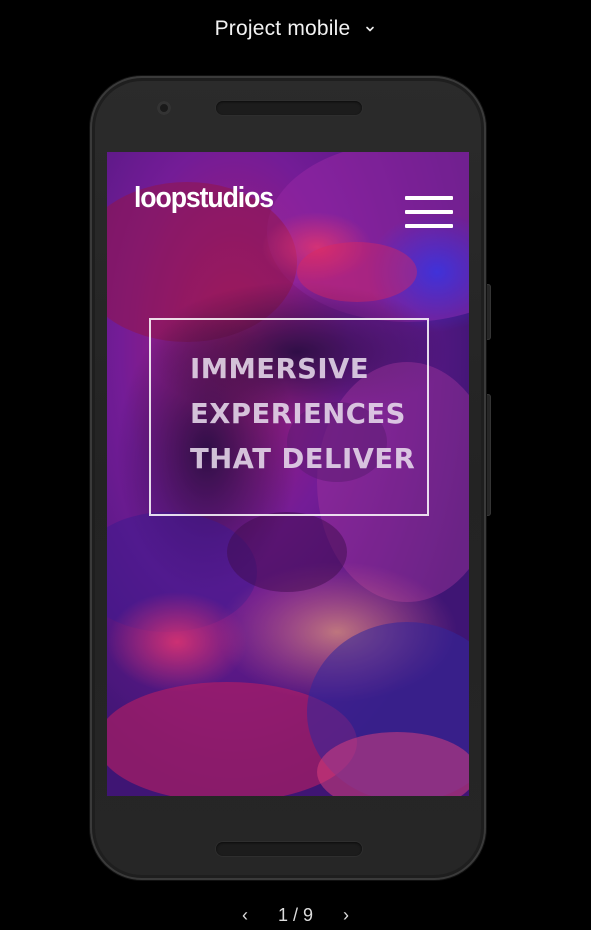  Describe the element at coordinates (204, 198) in the screenshot. I see `site-logo: loopstudios` at that location.